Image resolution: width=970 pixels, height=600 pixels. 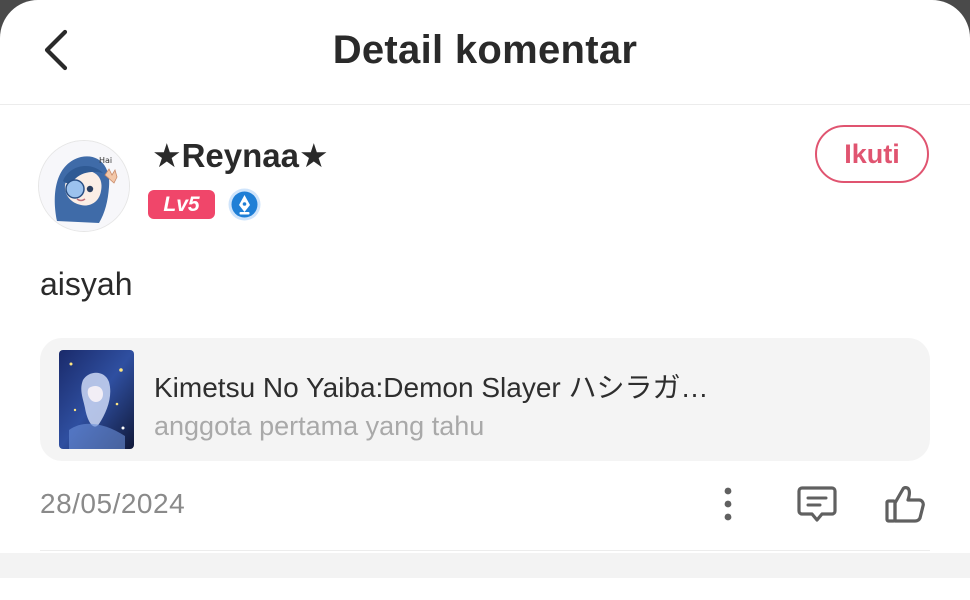 I want to click on more-vertical-icon, so click(x=728, y=504).